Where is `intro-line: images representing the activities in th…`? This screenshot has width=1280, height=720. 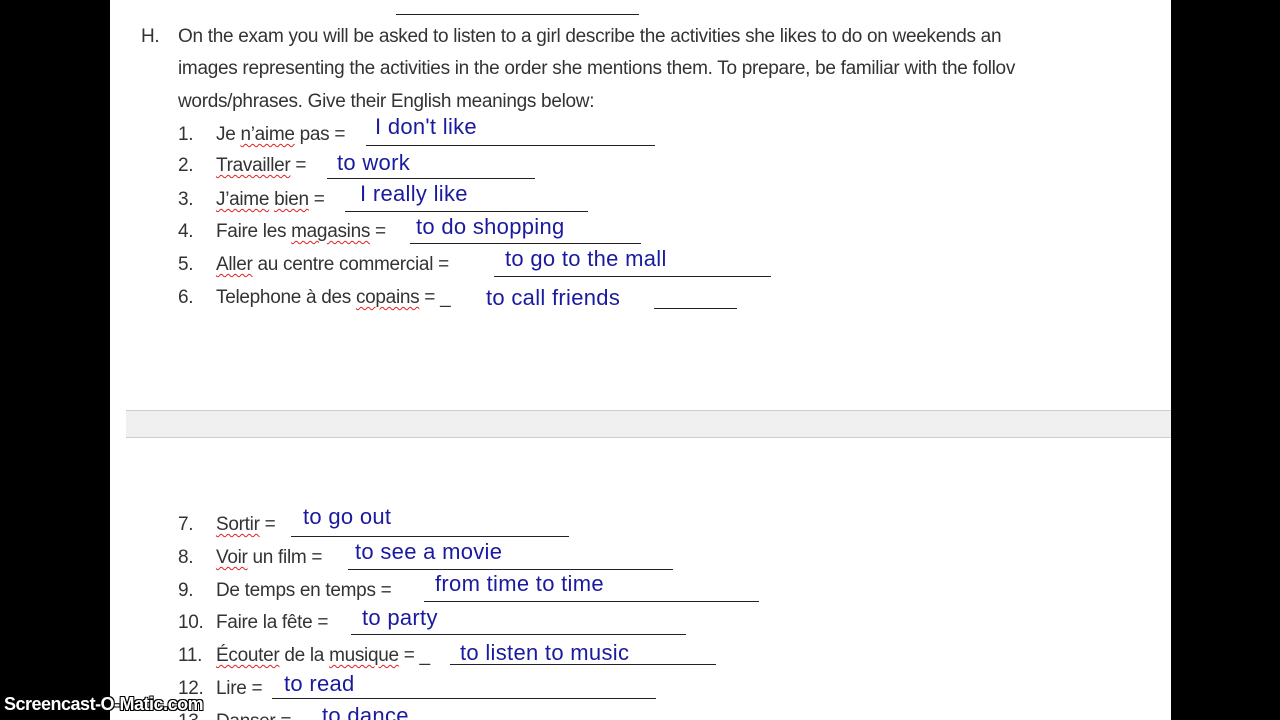 intro-line: images representing the activities in th… is located at coordinates (597, 68).